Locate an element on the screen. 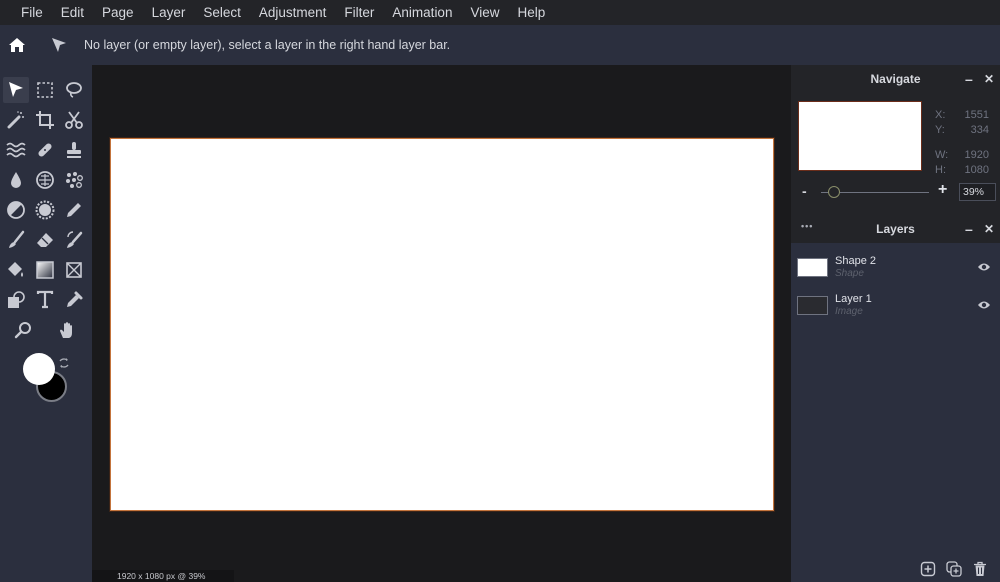 Image resolution: width=1000 pixels, height=582 pixels. tool-crop is located at coordinates (45, 120).